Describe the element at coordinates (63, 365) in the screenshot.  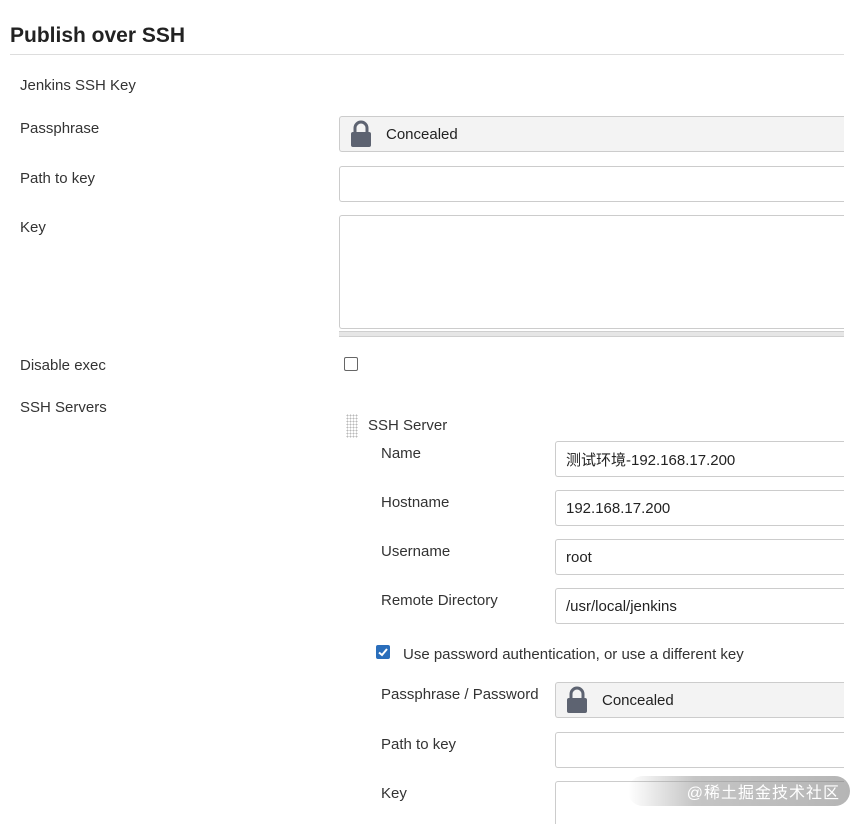
I see `disable-exec-label: Disable exec` at that location.